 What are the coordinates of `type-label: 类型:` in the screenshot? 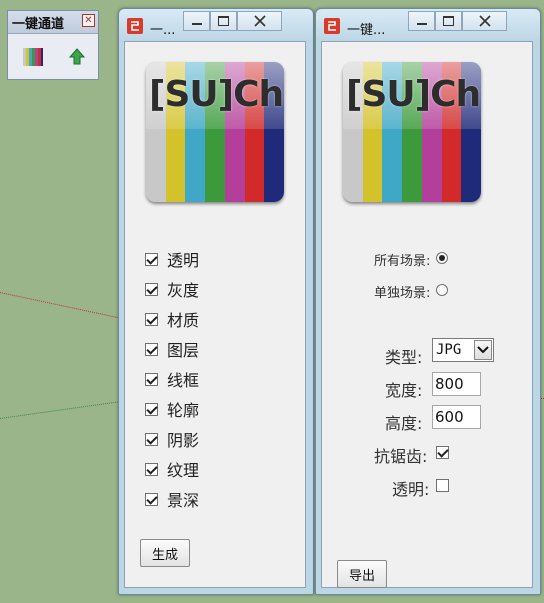 It's located at (404, 357).